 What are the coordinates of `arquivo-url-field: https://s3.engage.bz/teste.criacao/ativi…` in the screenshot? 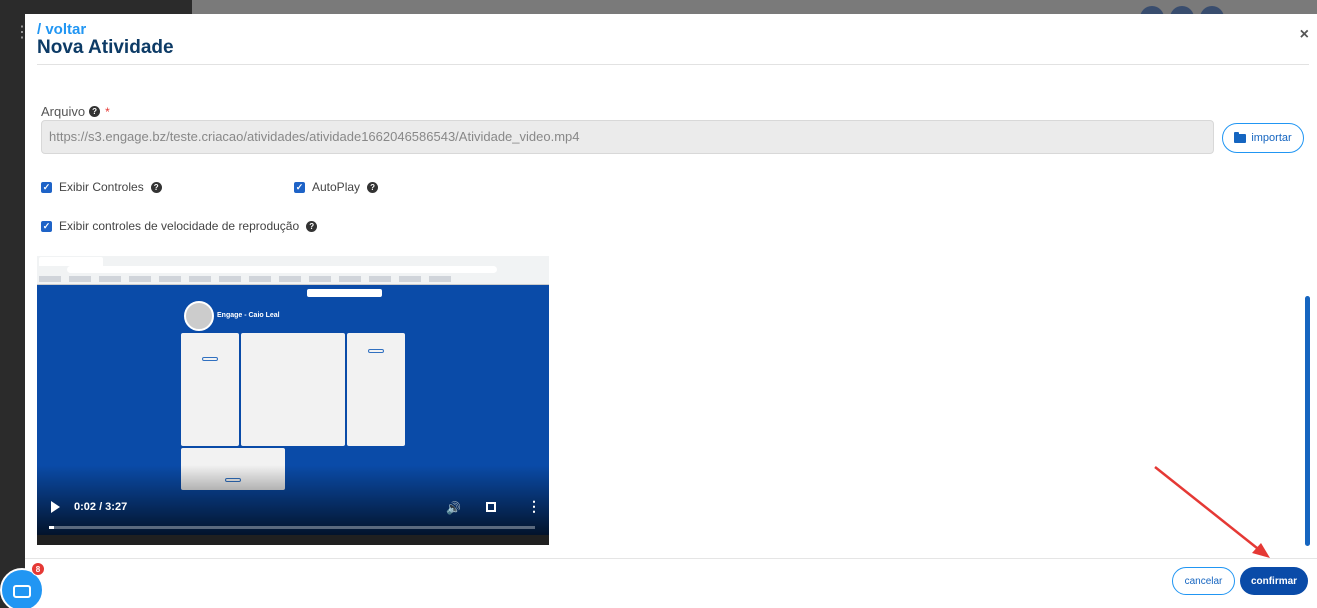 It's located at (627, 137).